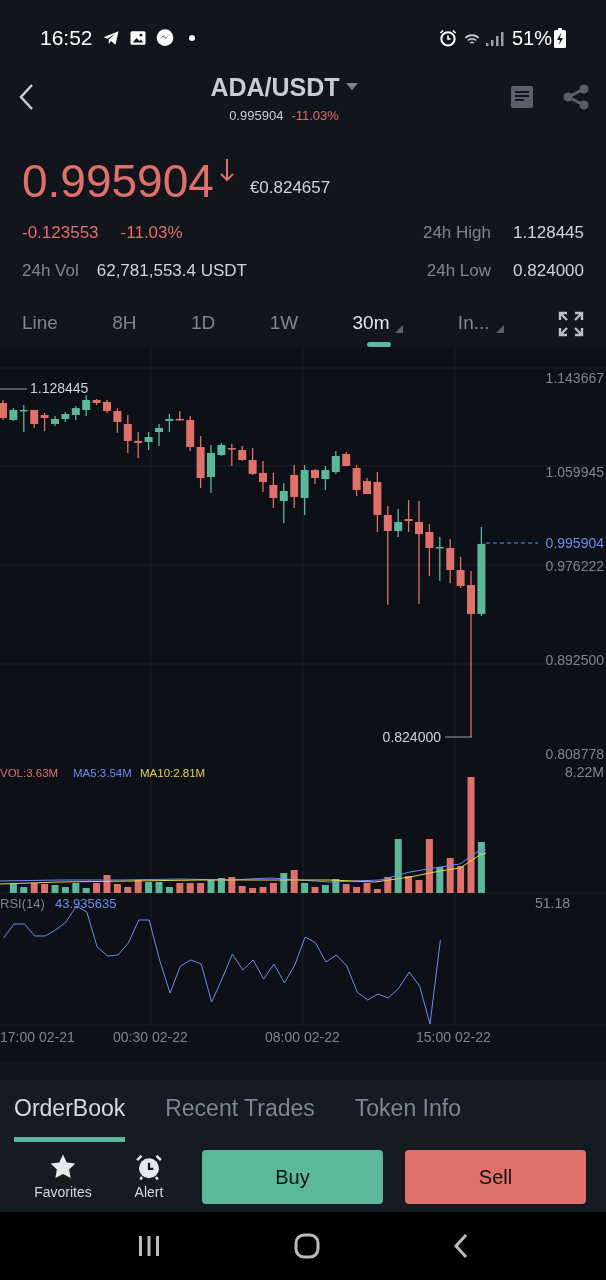 This screenshot has width=606, height=1280. I want to click on dropdown-caret-icon, so click(351, 87).